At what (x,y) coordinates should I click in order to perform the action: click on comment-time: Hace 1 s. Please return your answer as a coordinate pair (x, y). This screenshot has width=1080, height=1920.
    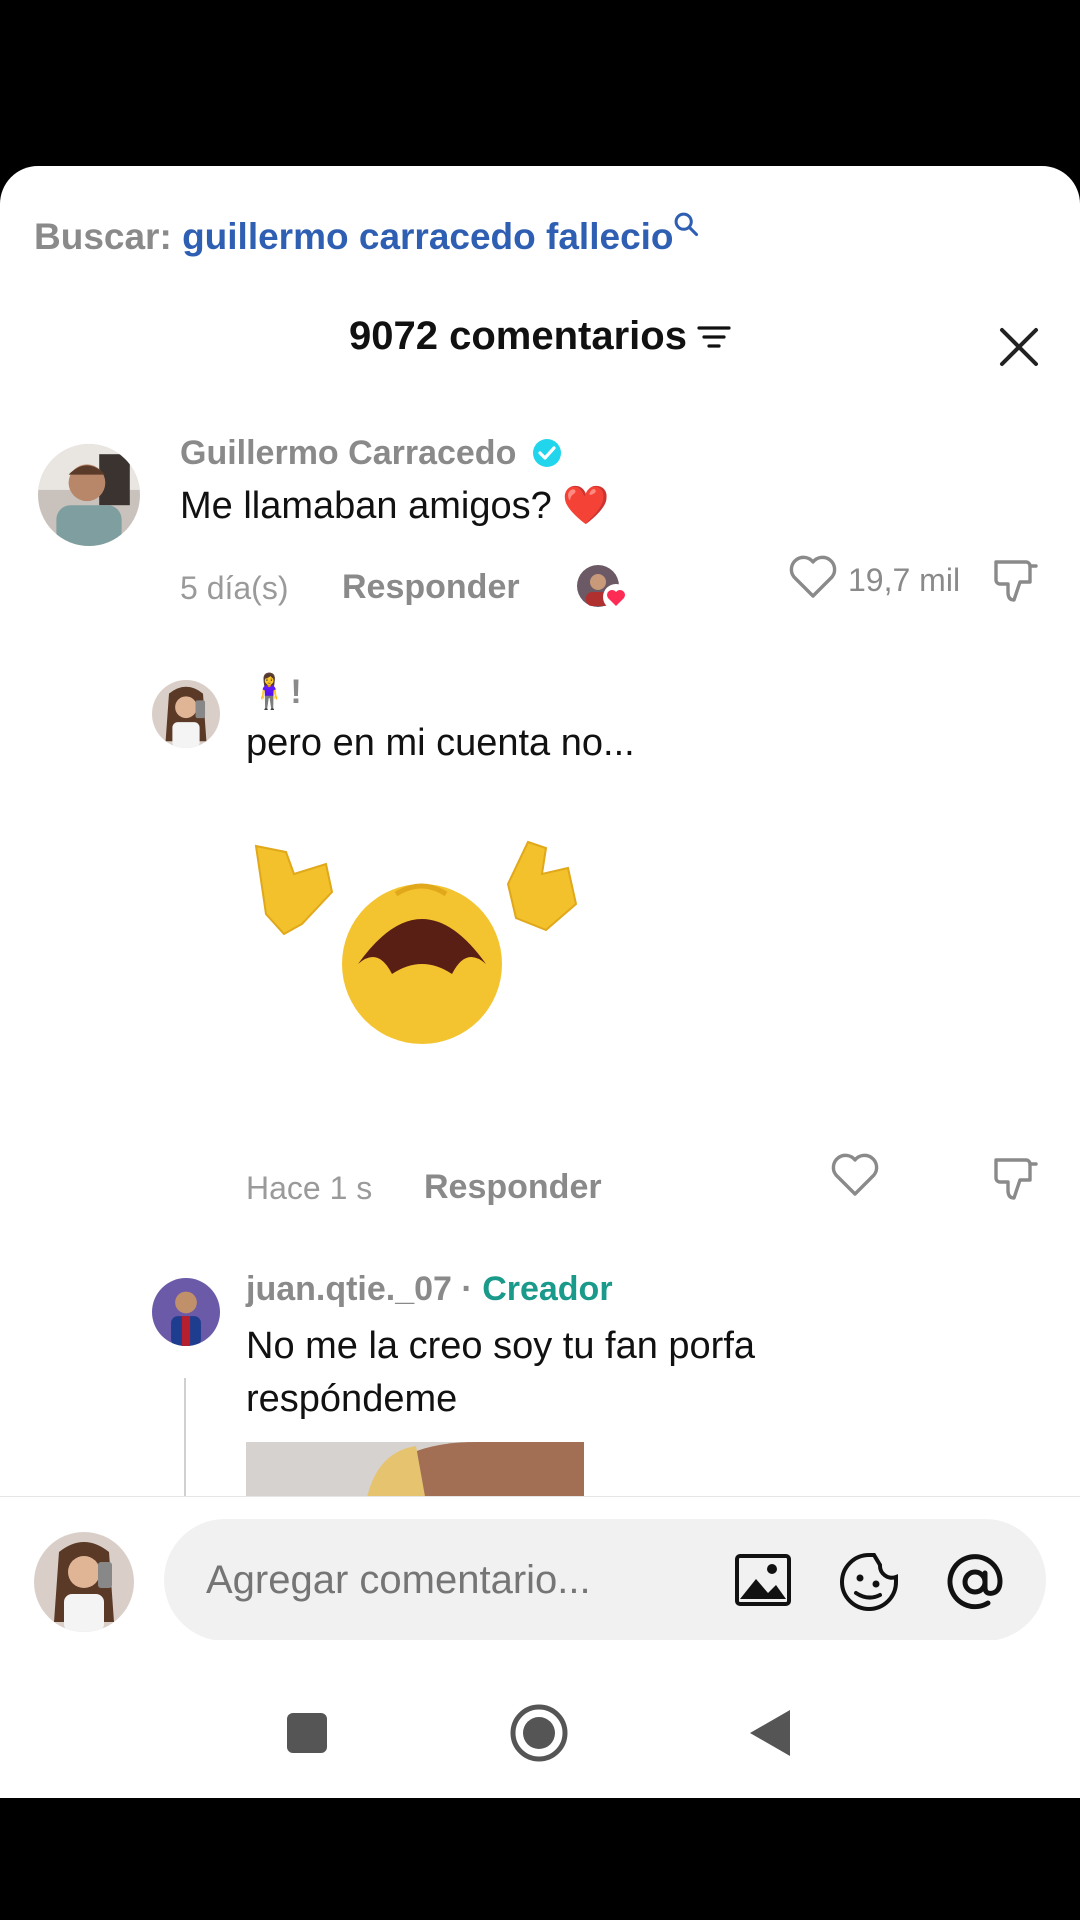
    Looking at the image, I should click on (309, 1188).